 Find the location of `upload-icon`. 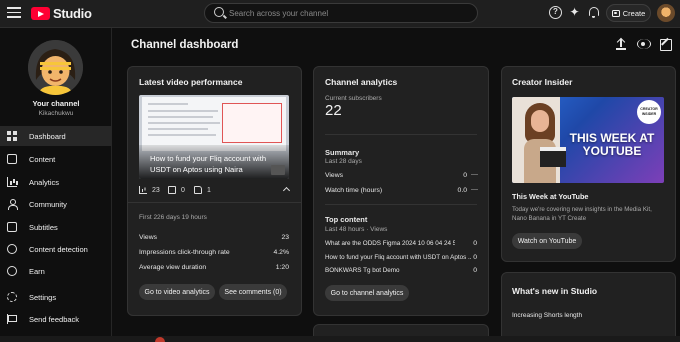

upload-icon is located at coordinates (621, 44).